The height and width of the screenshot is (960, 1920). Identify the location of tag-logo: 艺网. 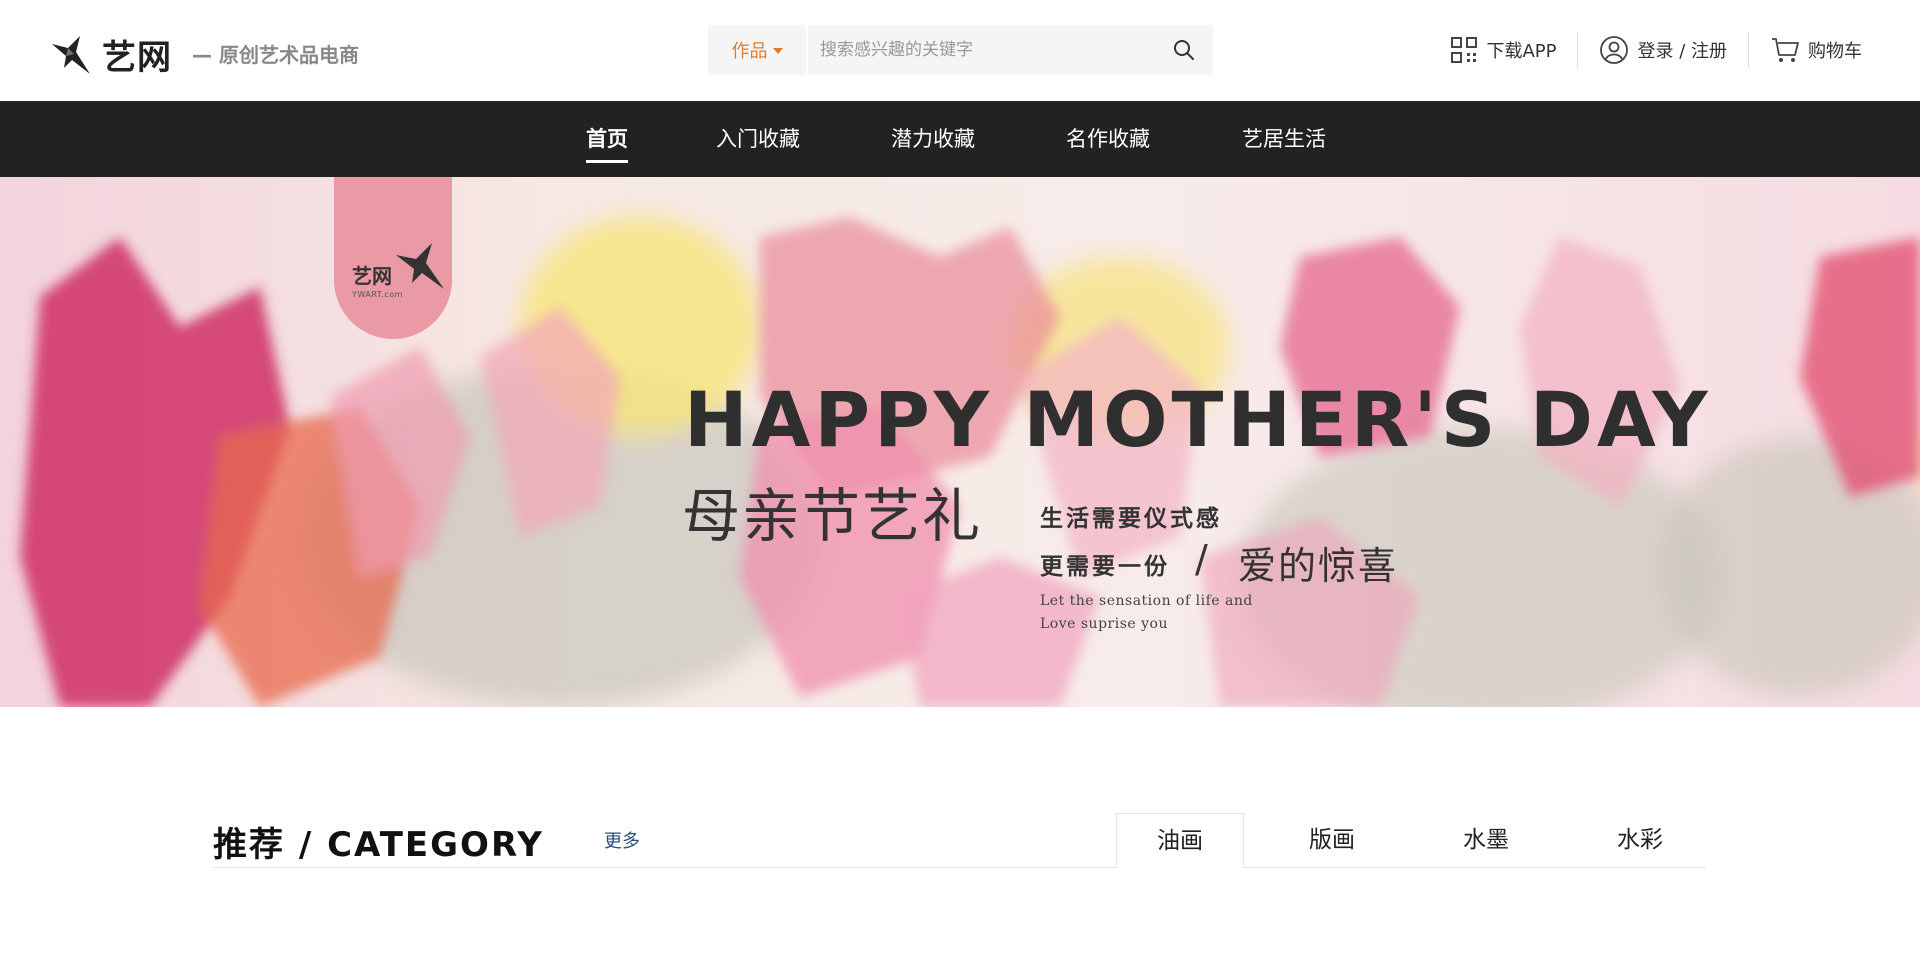
(399, 267).